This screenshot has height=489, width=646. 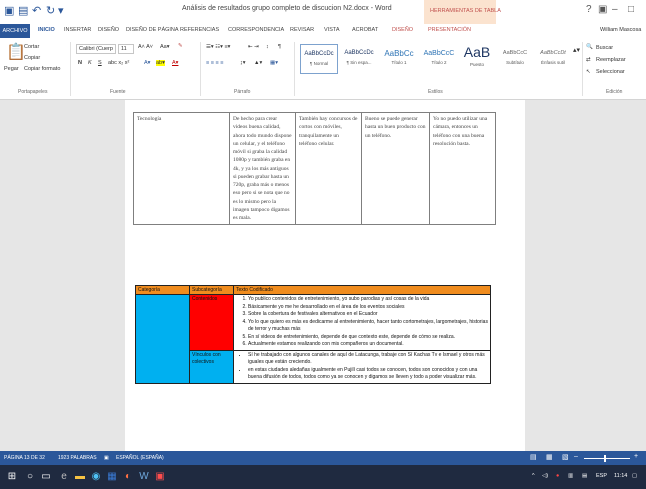 I want to click on tab-table-layout: PRESENTACIÓN, so click(x=449, y=30).